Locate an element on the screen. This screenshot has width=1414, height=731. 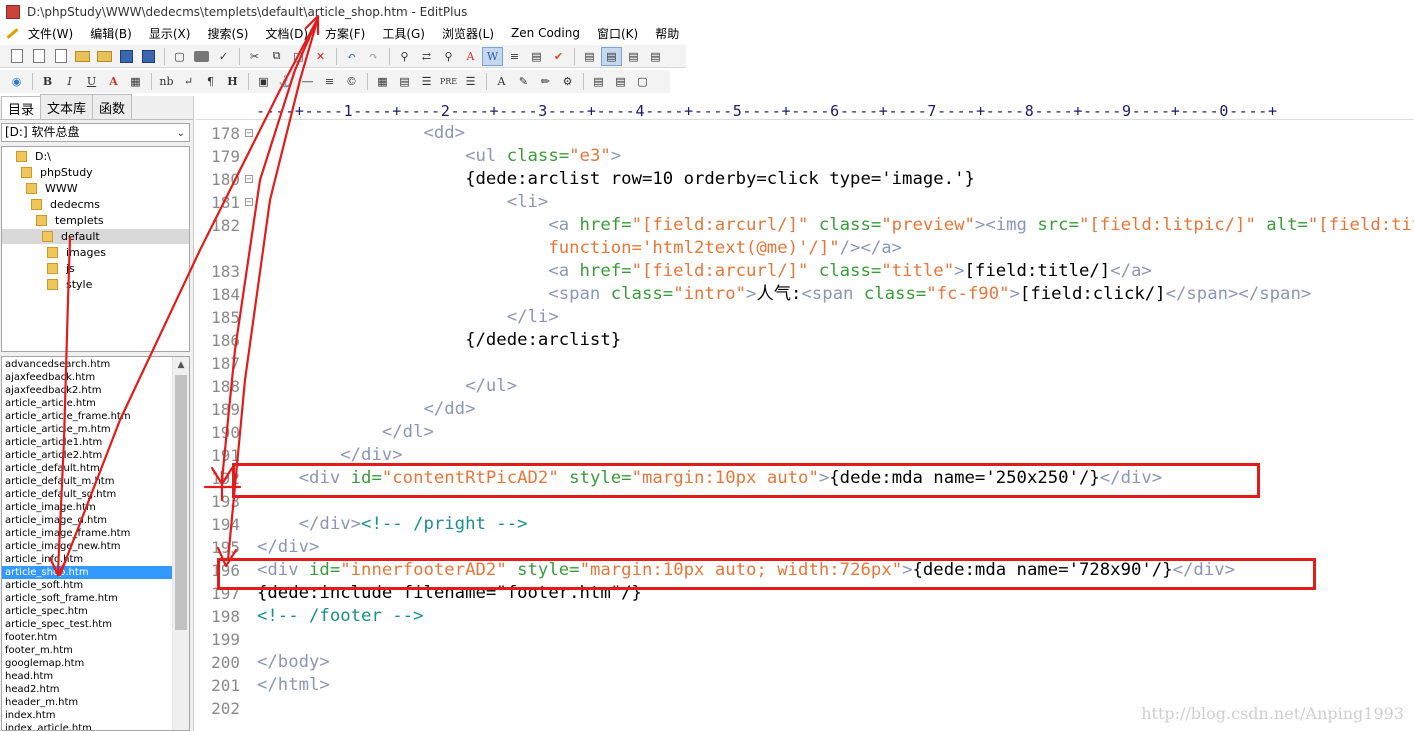
save-icon is located at coordinates (126, 56).